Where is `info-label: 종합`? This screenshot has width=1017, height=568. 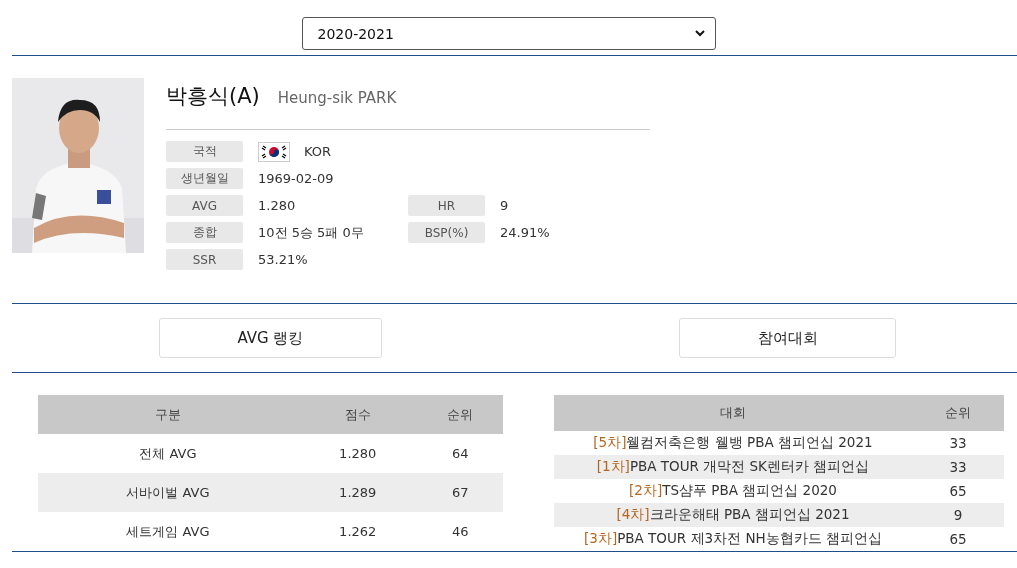 info-label: 종합 is located at coordinates (204, 232).